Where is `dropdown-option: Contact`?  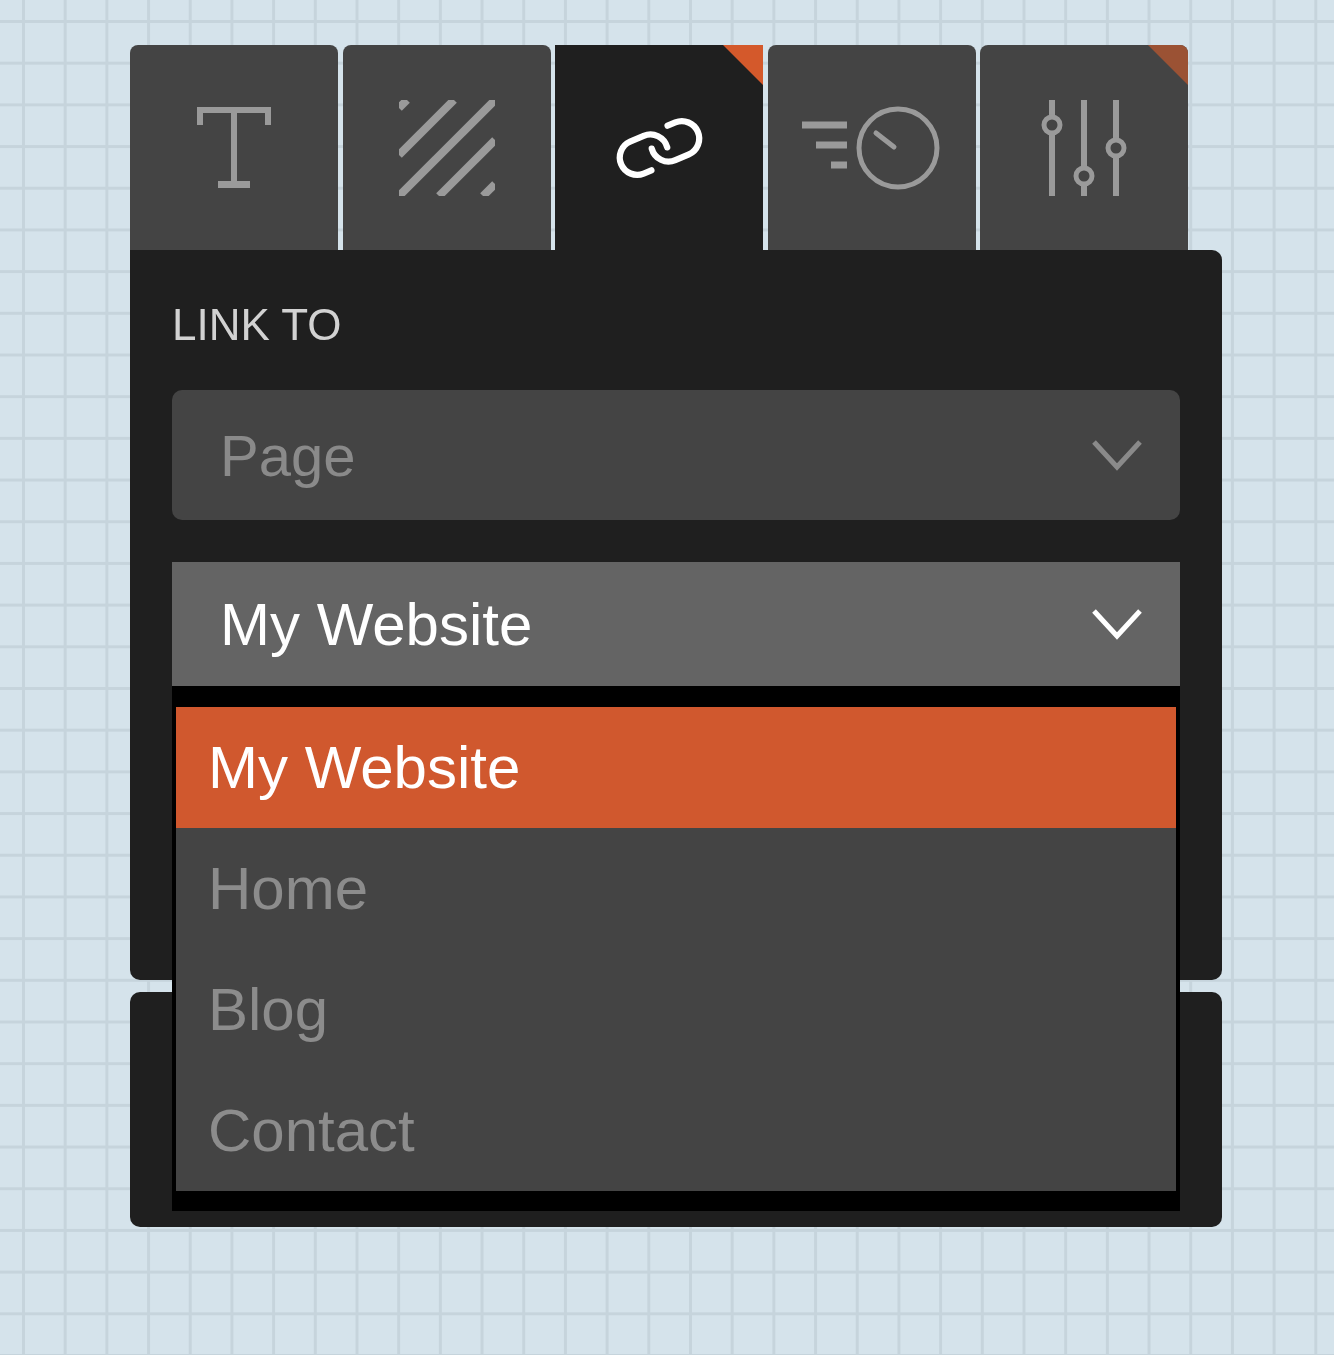 dropdown-option: Contact is located at coordinates (676, 1130).